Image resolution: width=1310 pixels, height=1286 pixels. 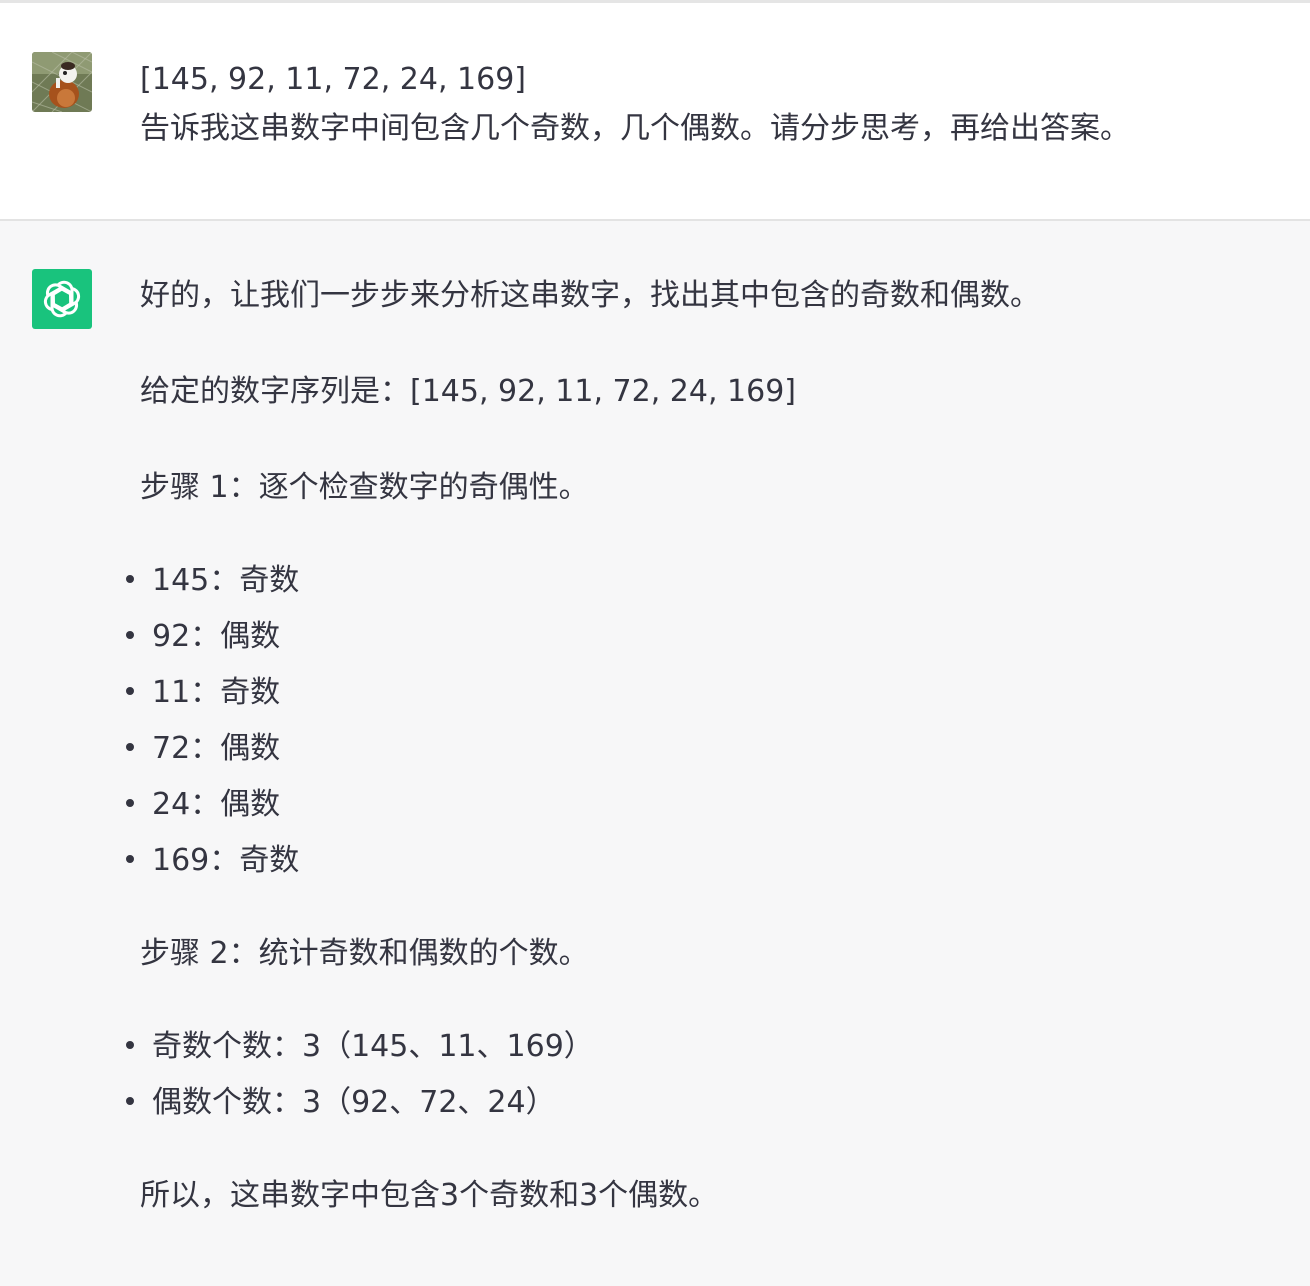 I want to click on step2-list: 奇数个数：3（145、11、169） 偶数个数：3（92、72、24）, so click(x=696, y=1075).